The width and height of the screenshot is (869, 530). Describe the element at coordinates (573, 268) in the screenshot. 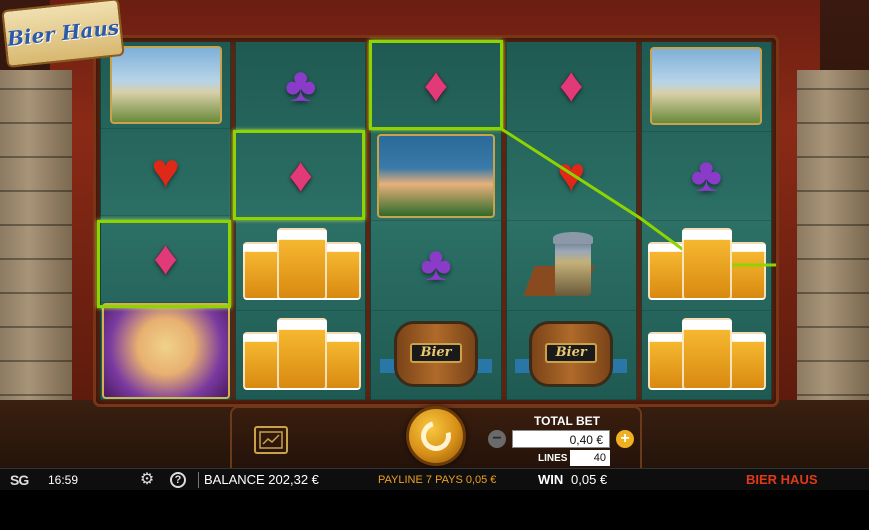

I see `stein-body` at that location.